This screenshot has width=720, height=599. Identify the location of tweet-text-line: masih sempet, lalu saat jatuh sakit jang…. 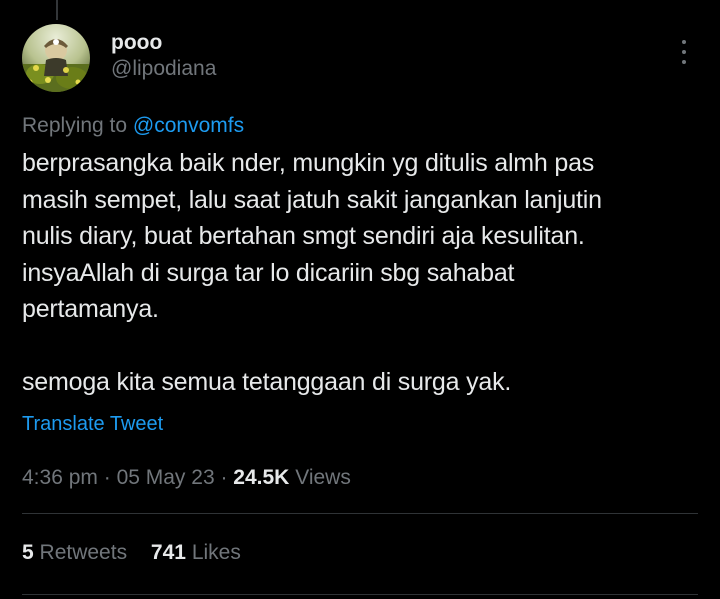
(312, 199).